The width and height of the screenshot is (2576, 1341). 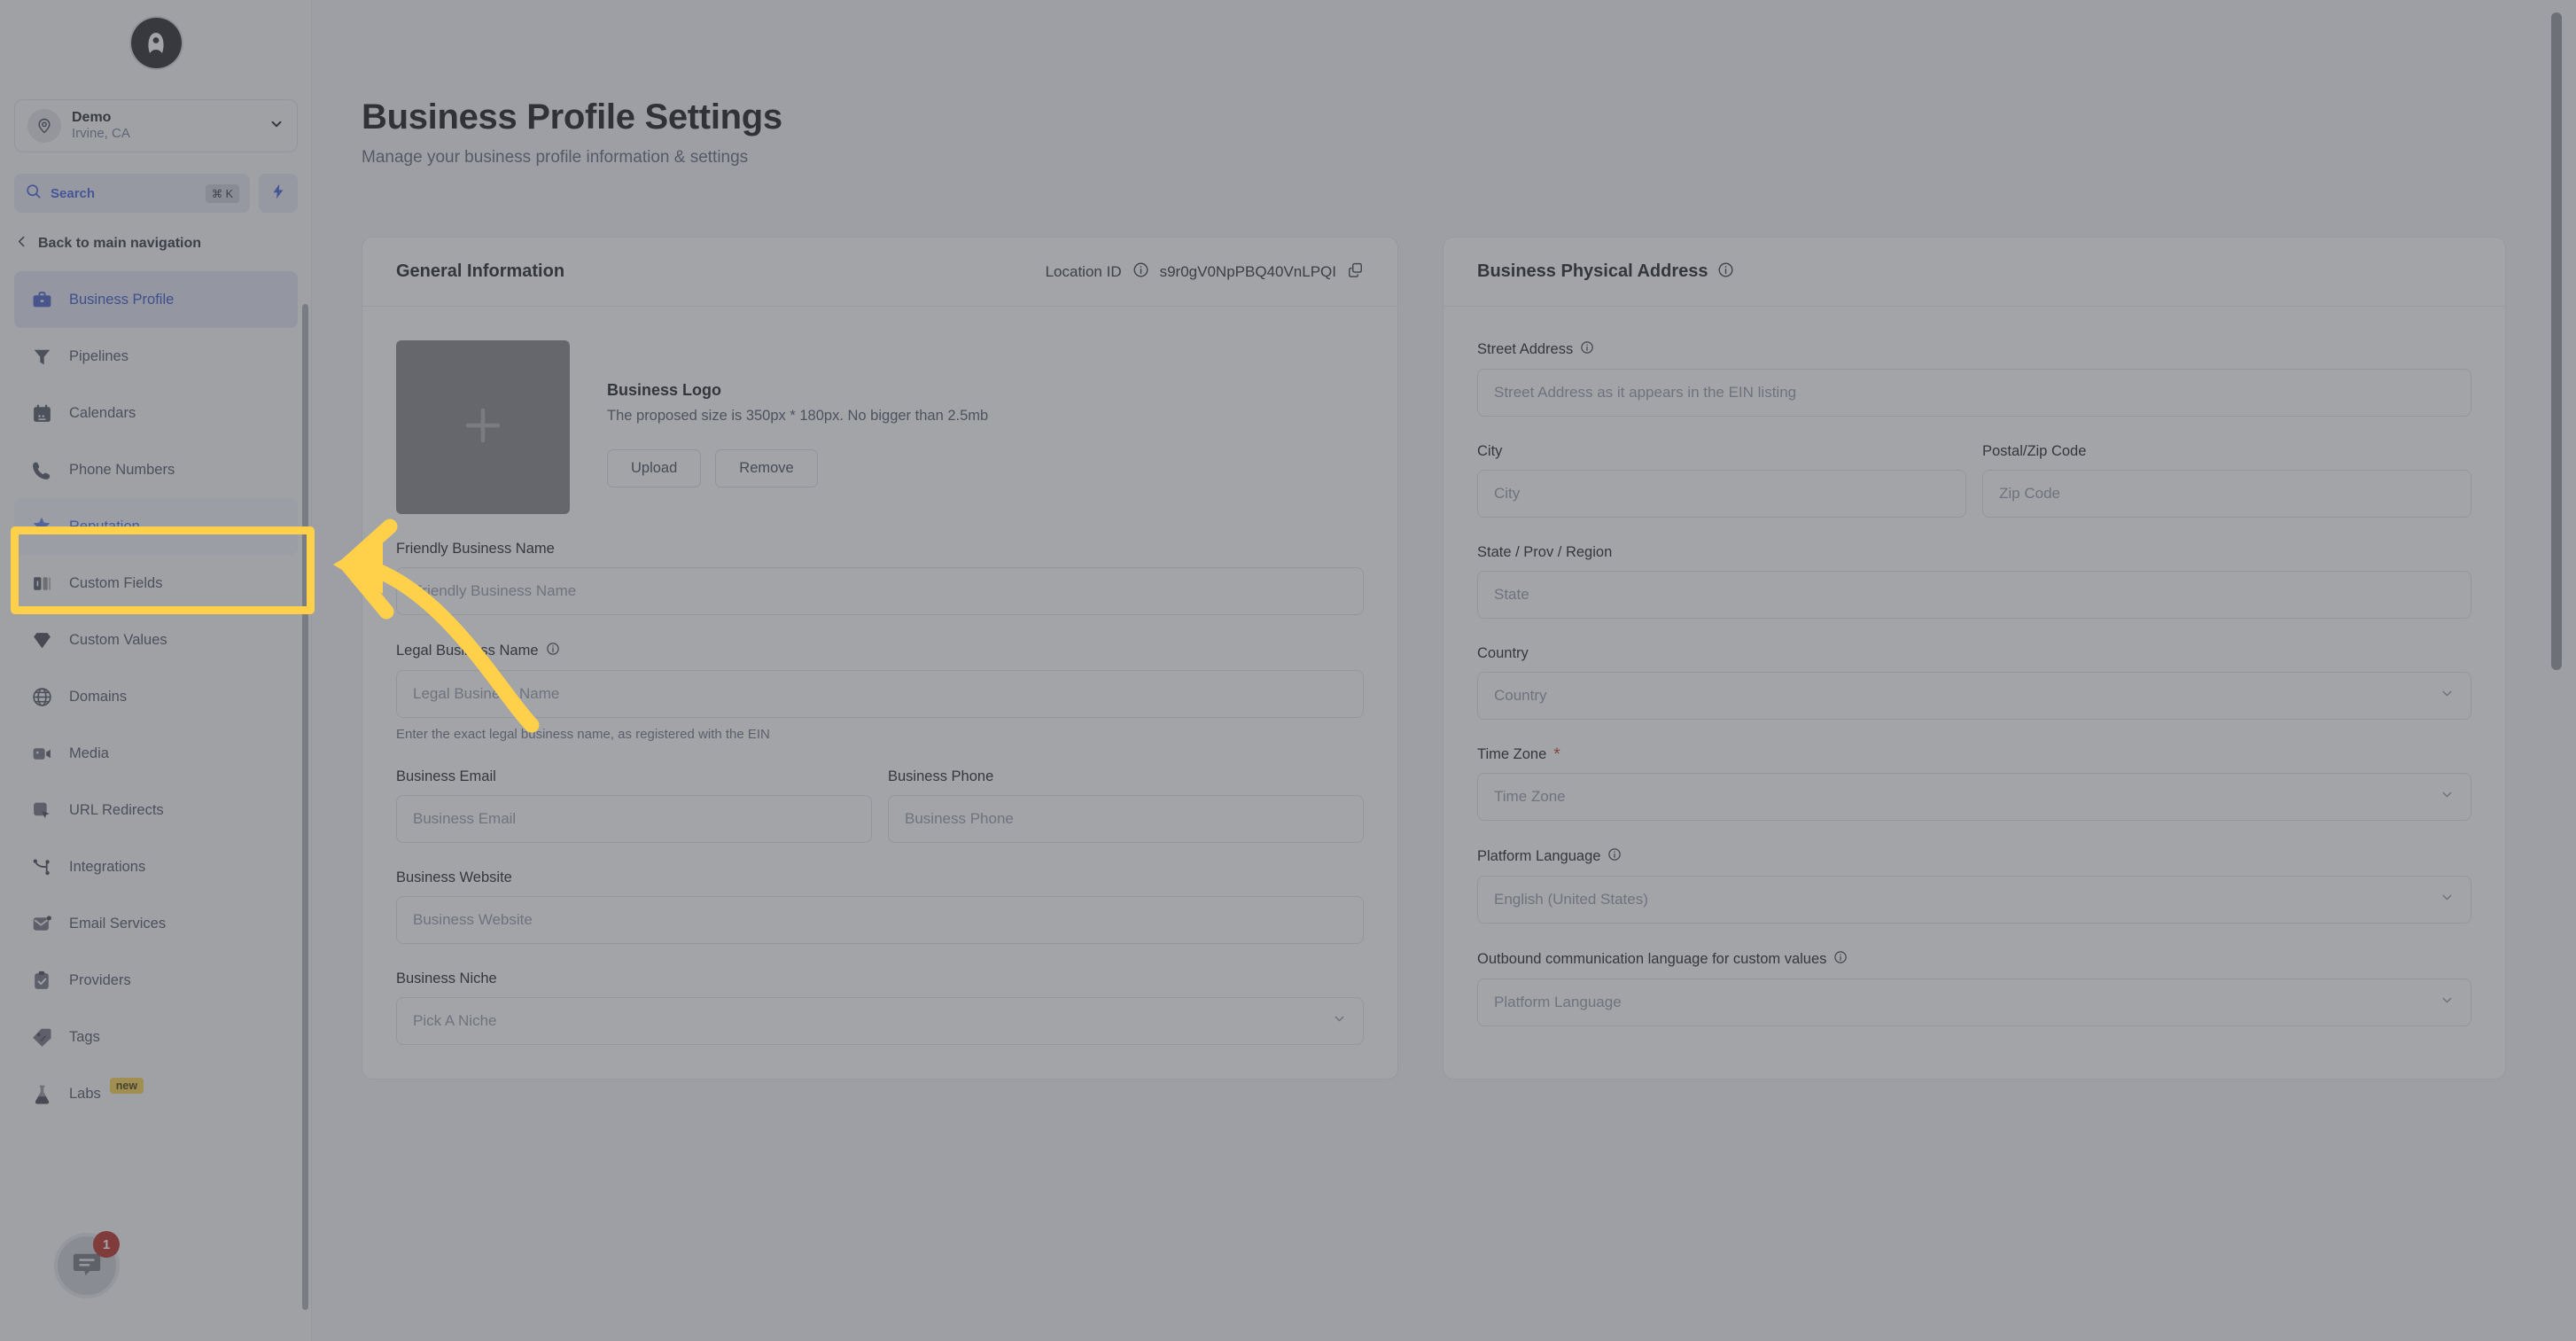 I want to click on sidebar-item-integrations: Integrations, so click(x=156, y=866).